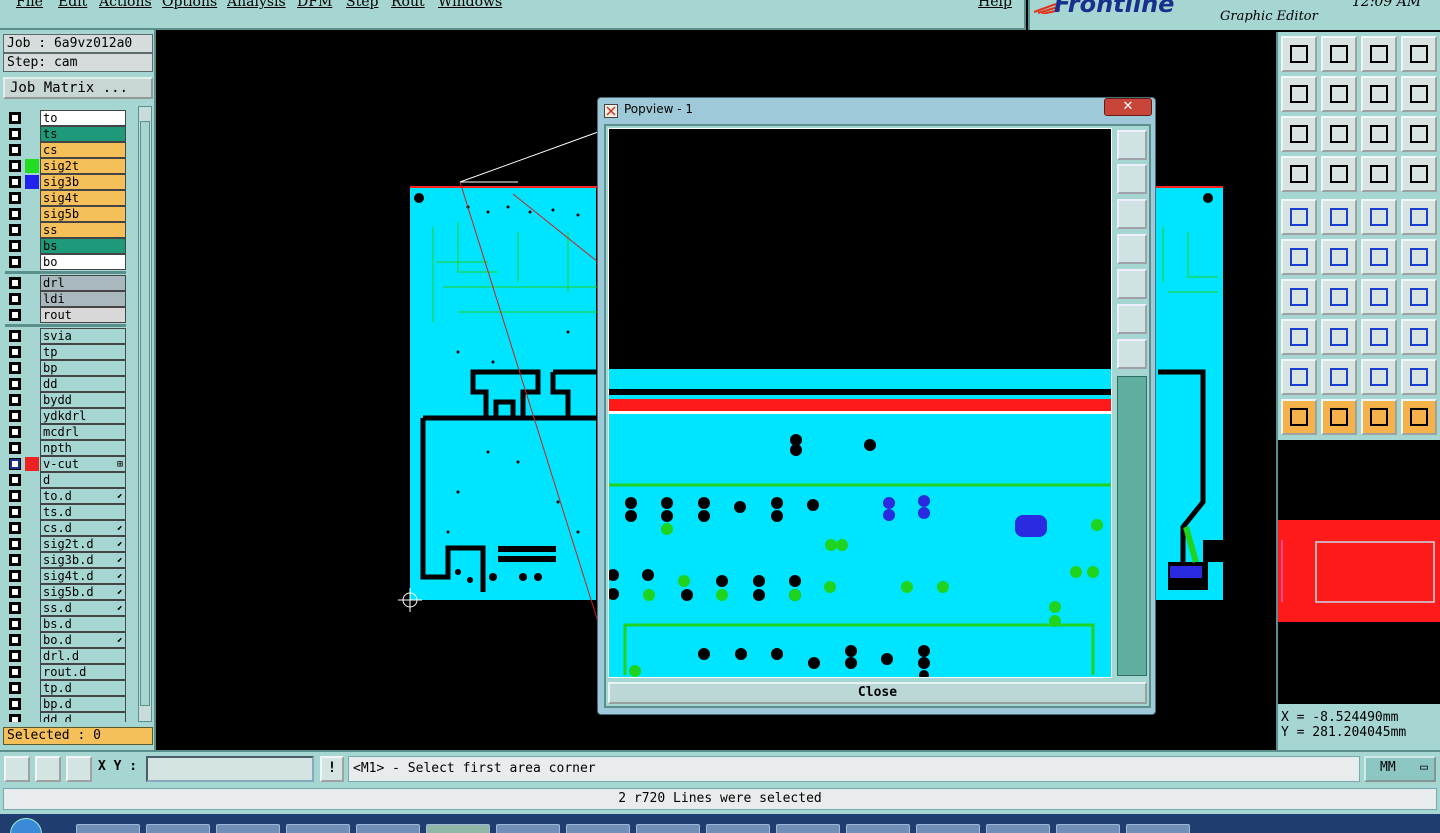  What do you see at coordinates (1379, 417) in the screenshot?
I see `pointer-alt-icon` at bounding box center [1379, 417].